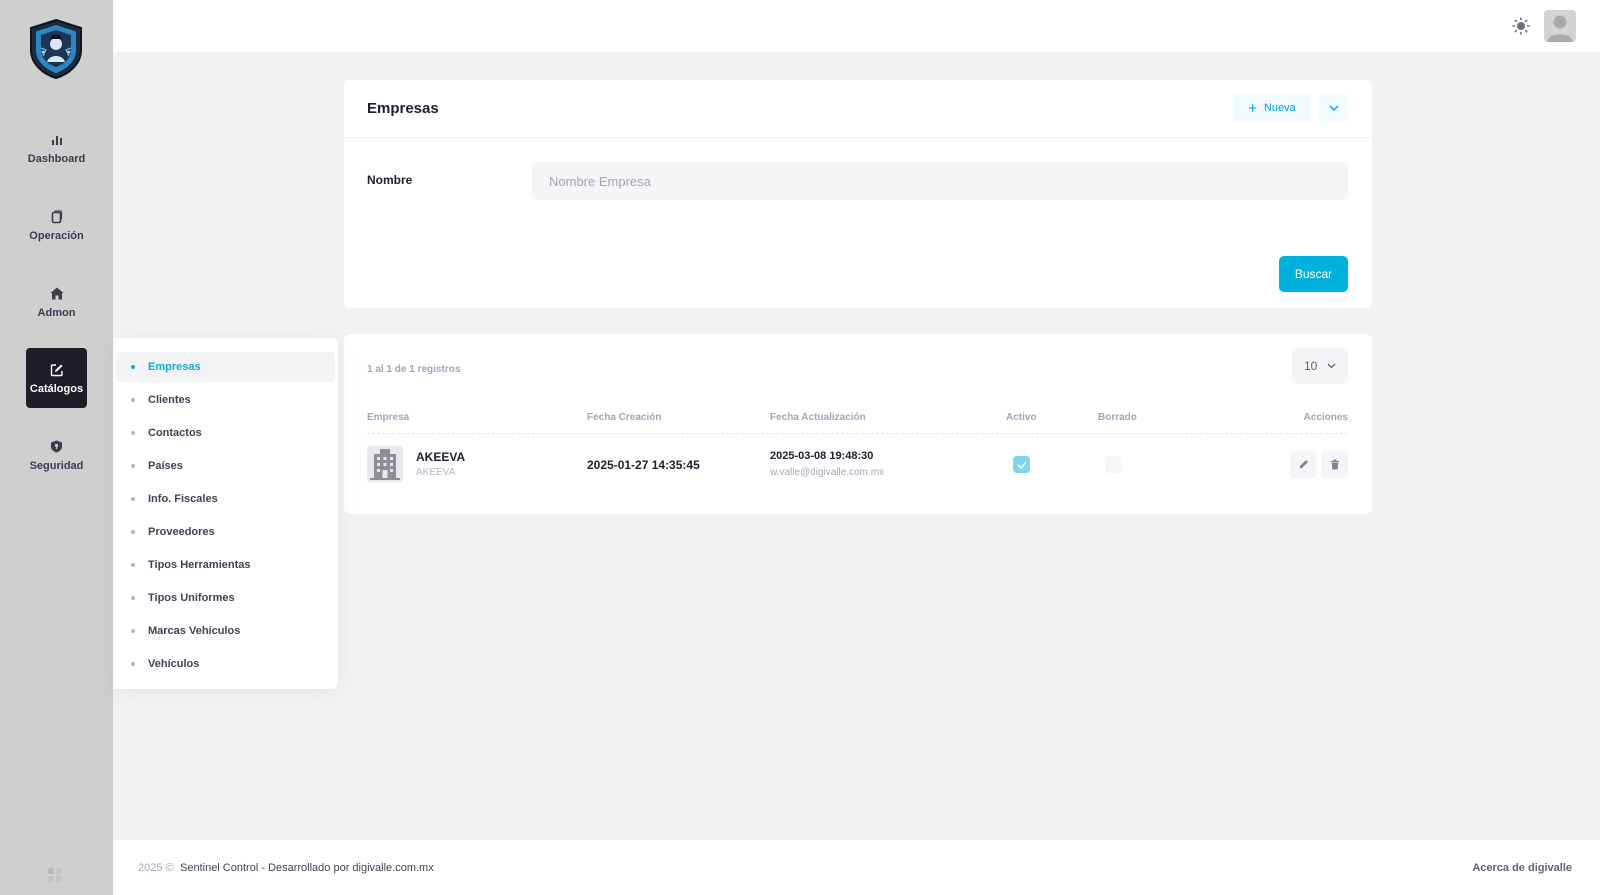 Image resolution: width=1600 pixels, height=895 pixels. Describe the element at coordinates (225, 664) in the screenshot. I see `submenu-item-vehiculos: Vehículos` at that location.